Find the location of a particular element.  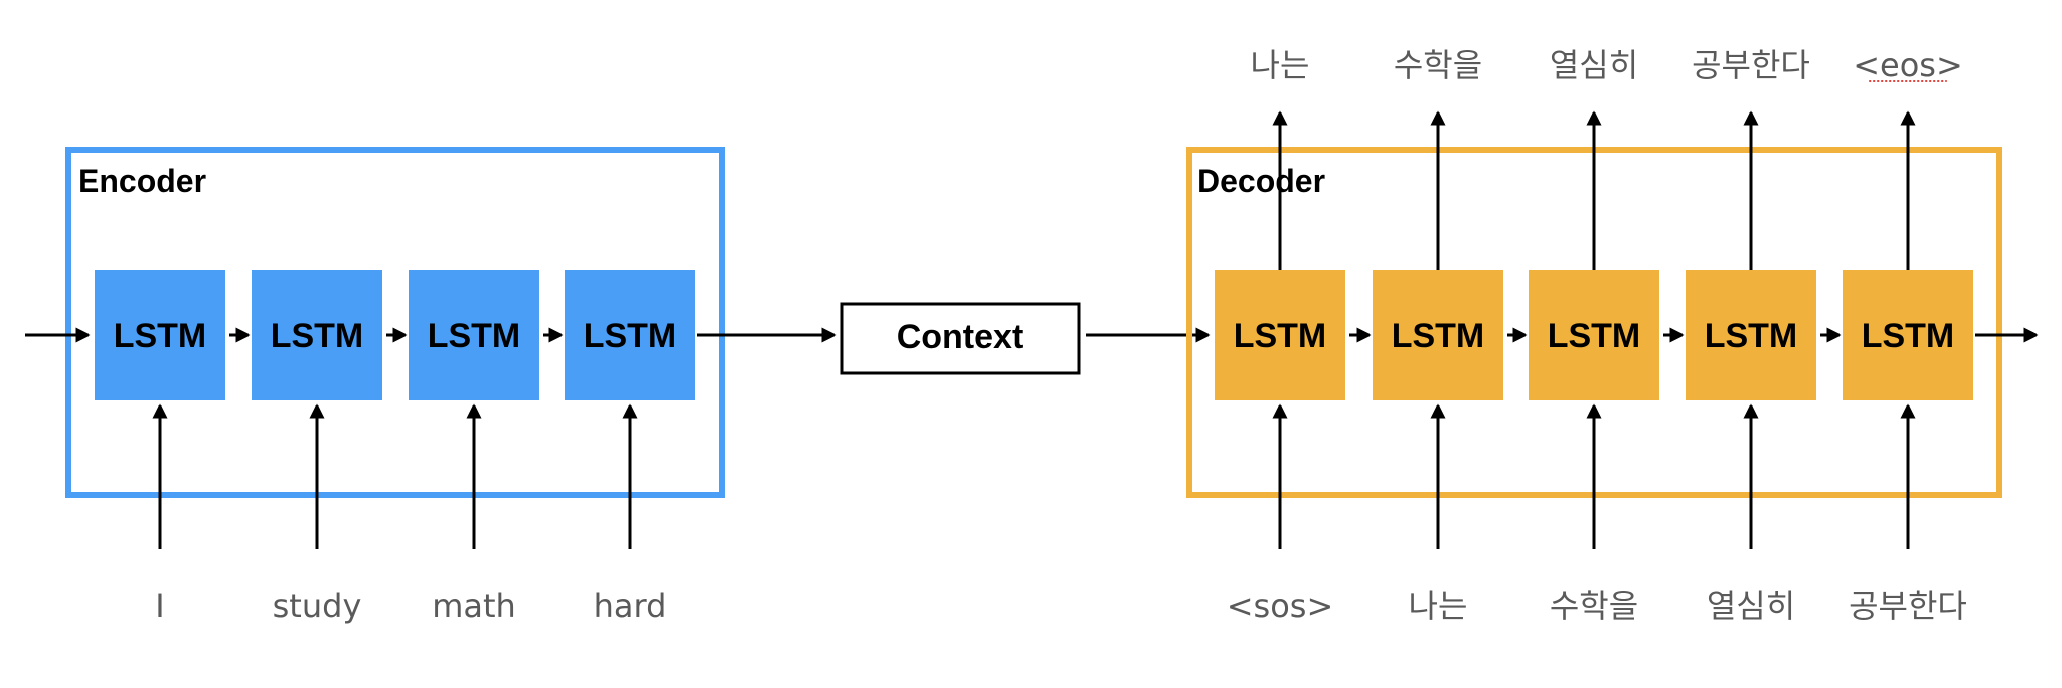

decoder-output-token: 열심히 is located at coordinates (1594, 65).